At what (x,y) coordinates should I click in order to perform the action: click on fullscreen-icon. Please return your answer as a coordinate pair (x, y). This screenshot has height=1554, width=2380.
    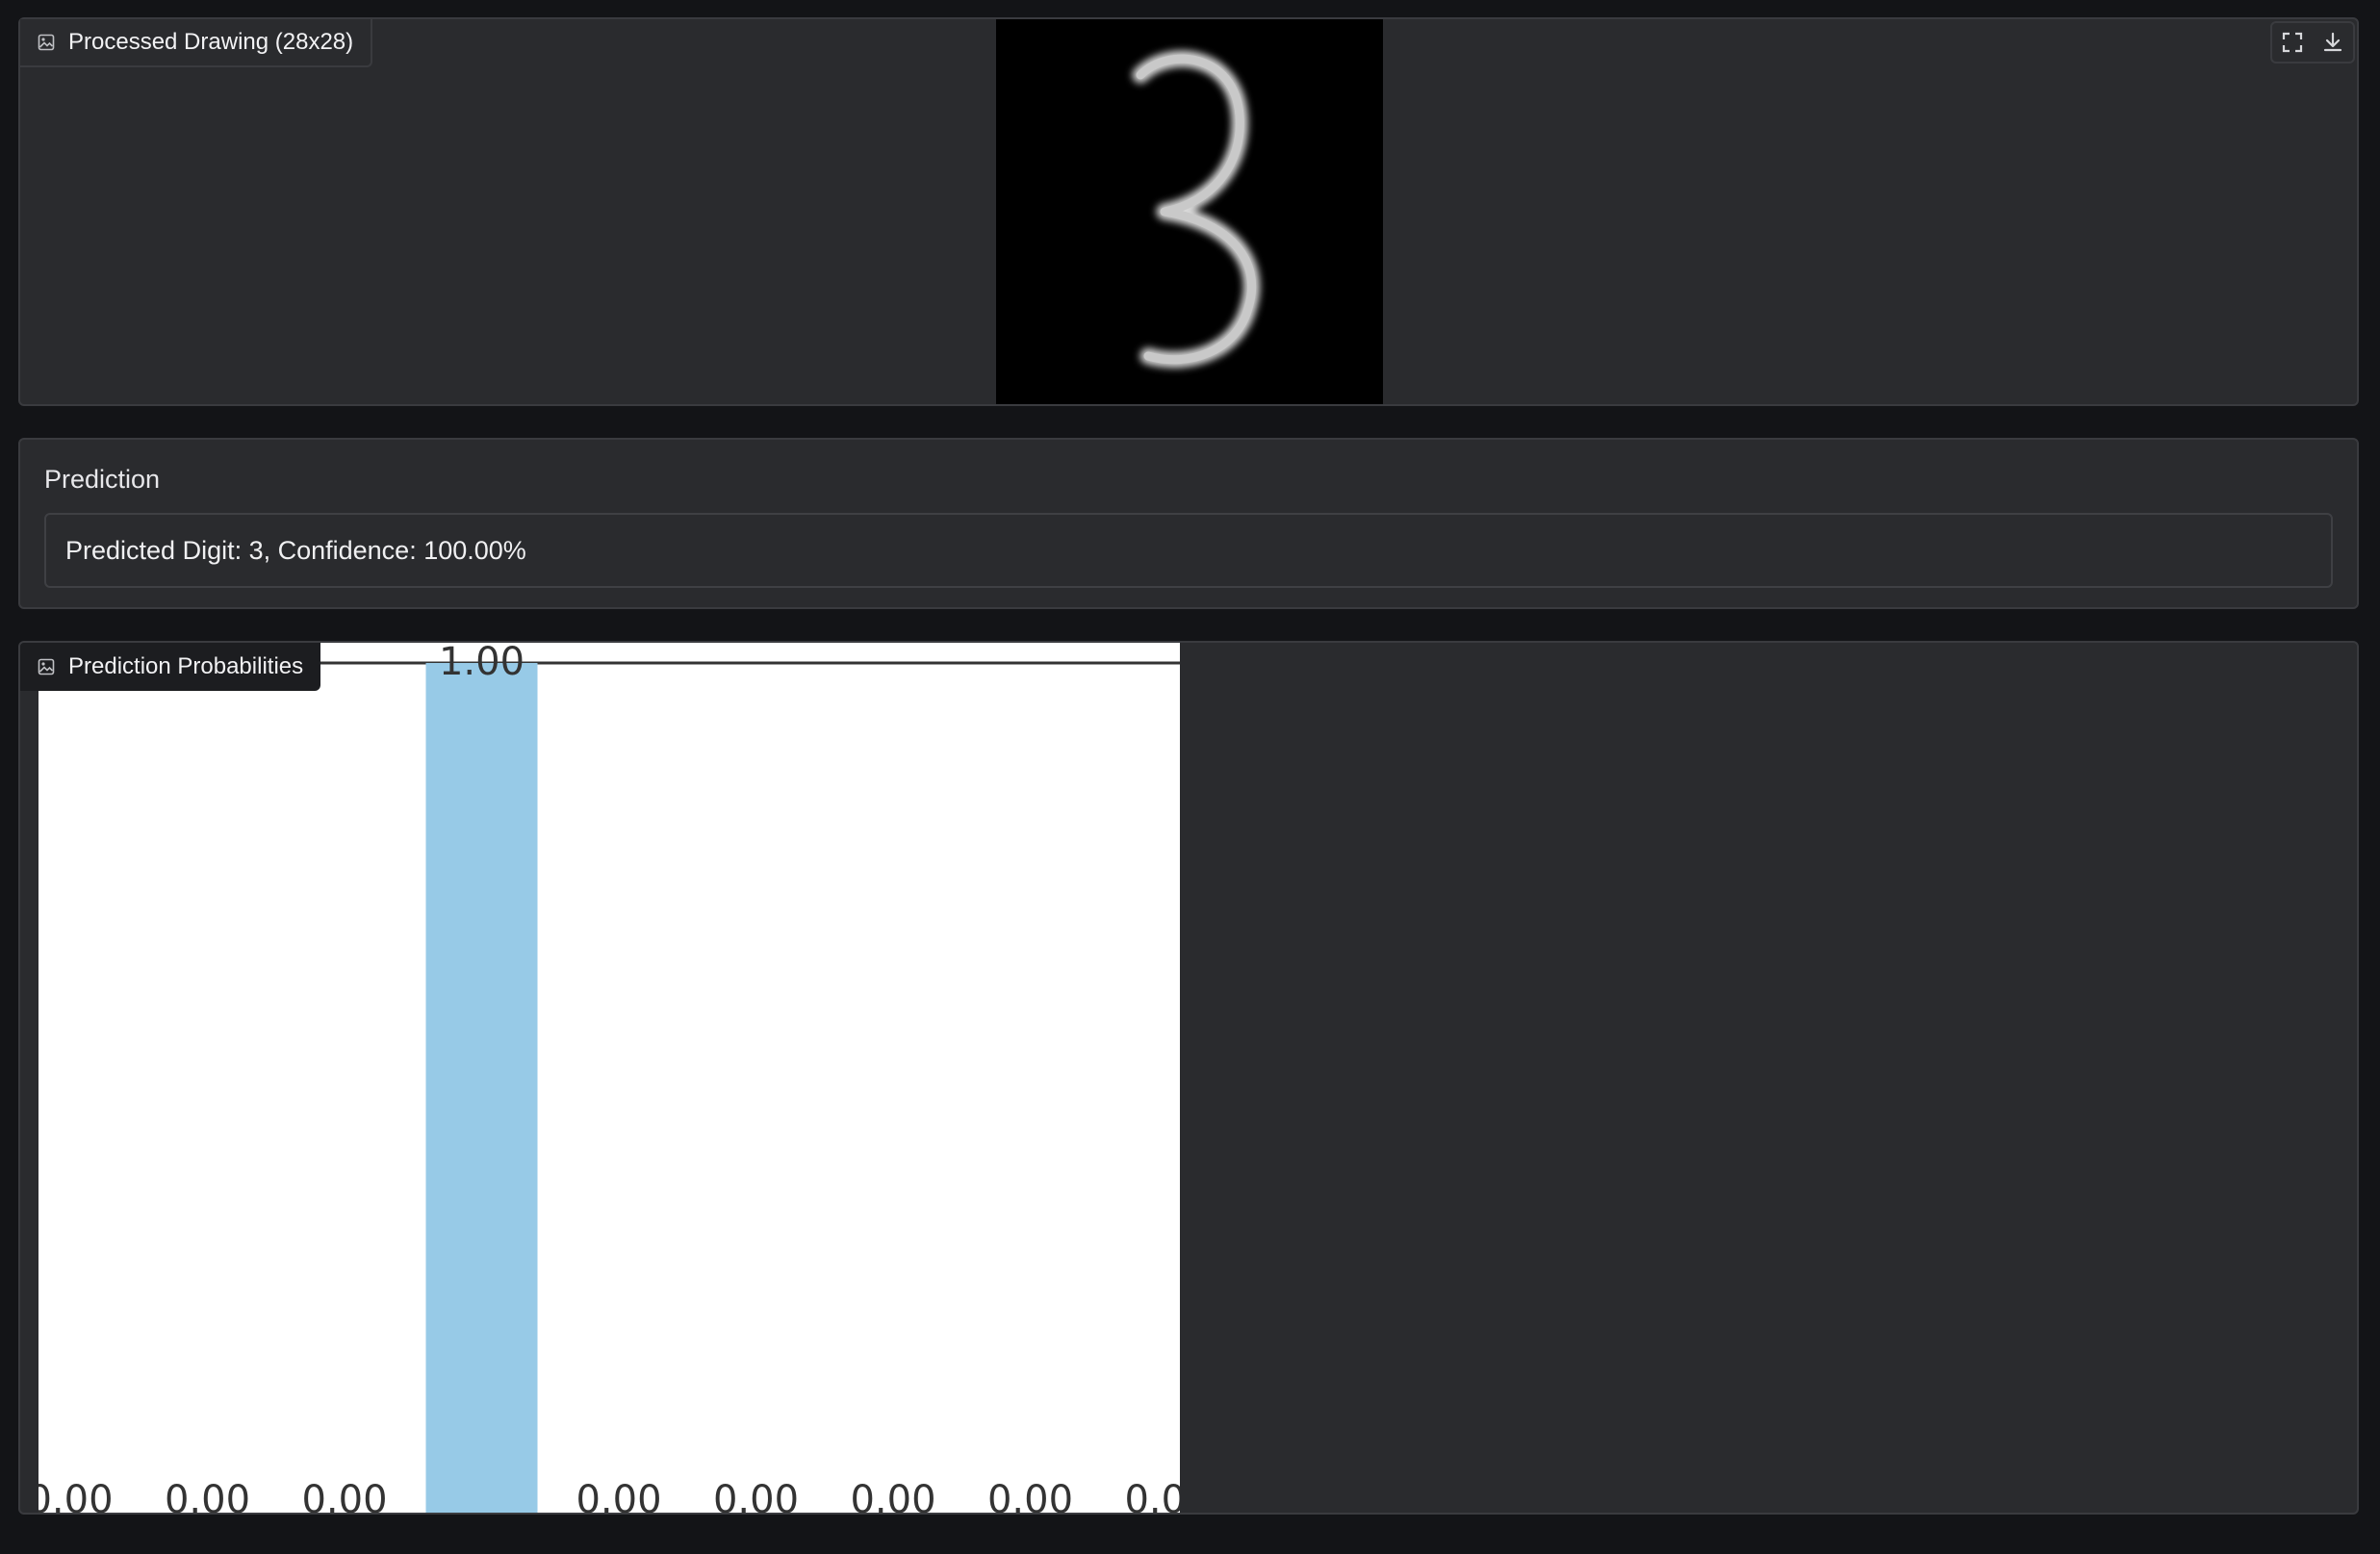
    Looking at the image, I should click on (2293, 43).